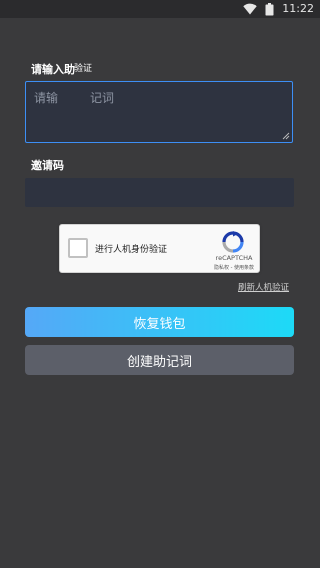 Image resolution: width=320 pixels, height=568 pixels. I want to click on status-time: 11:22, so click(298, 8).